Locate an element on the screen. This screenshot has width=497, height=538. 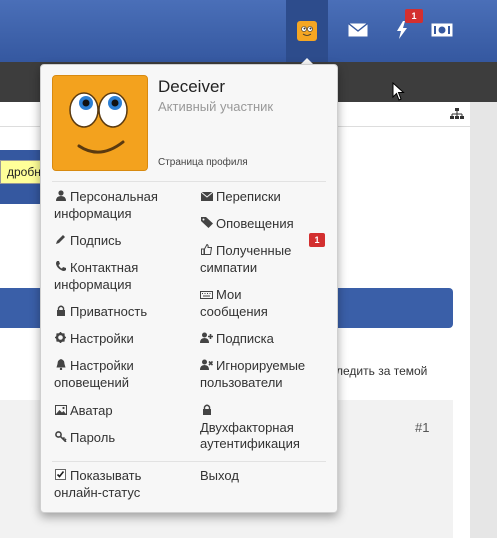
thumbs-up-icon is located at coordinates (206, 251).